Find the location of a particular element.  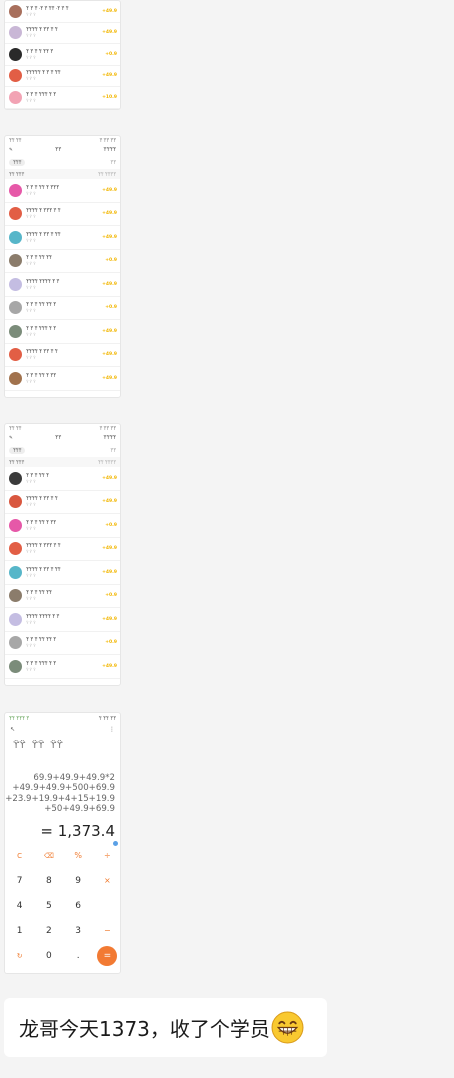

payment-amount: +10.9 is located at coordinates (109, 97).